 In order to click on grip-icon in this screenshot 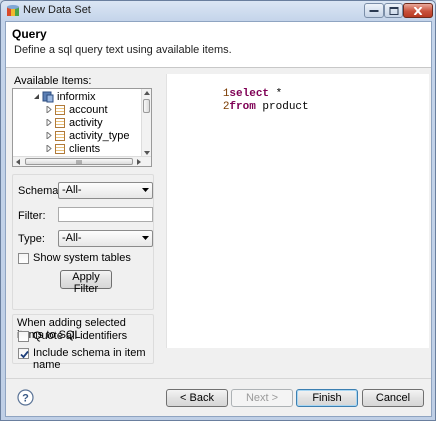, I will do `click(79, 162)`.